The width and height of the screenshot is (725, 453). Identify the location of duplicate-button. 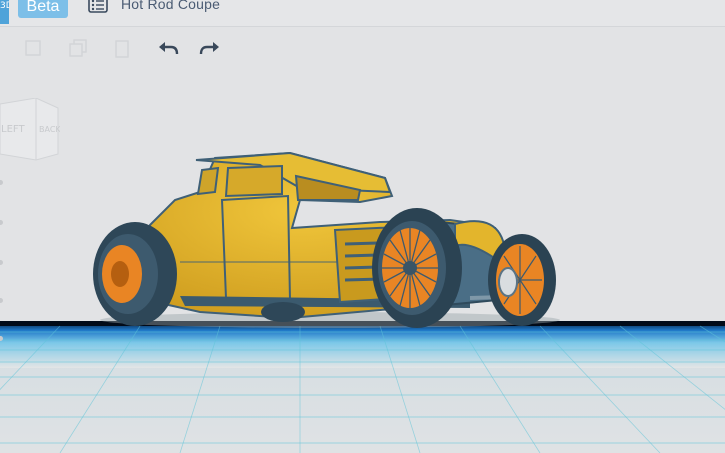
(78, 48).